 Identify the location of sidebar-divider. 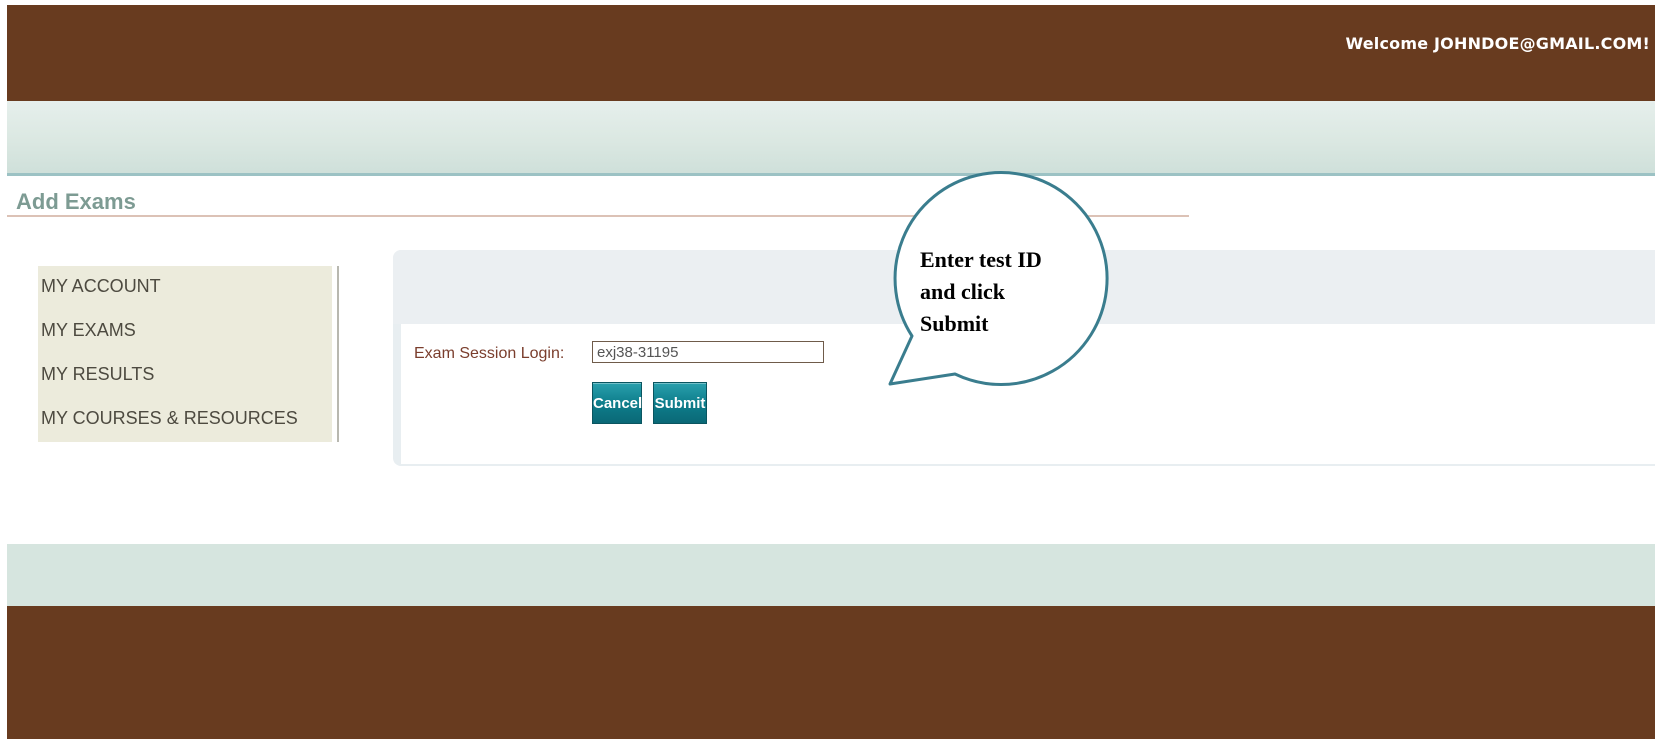
(338, 354).